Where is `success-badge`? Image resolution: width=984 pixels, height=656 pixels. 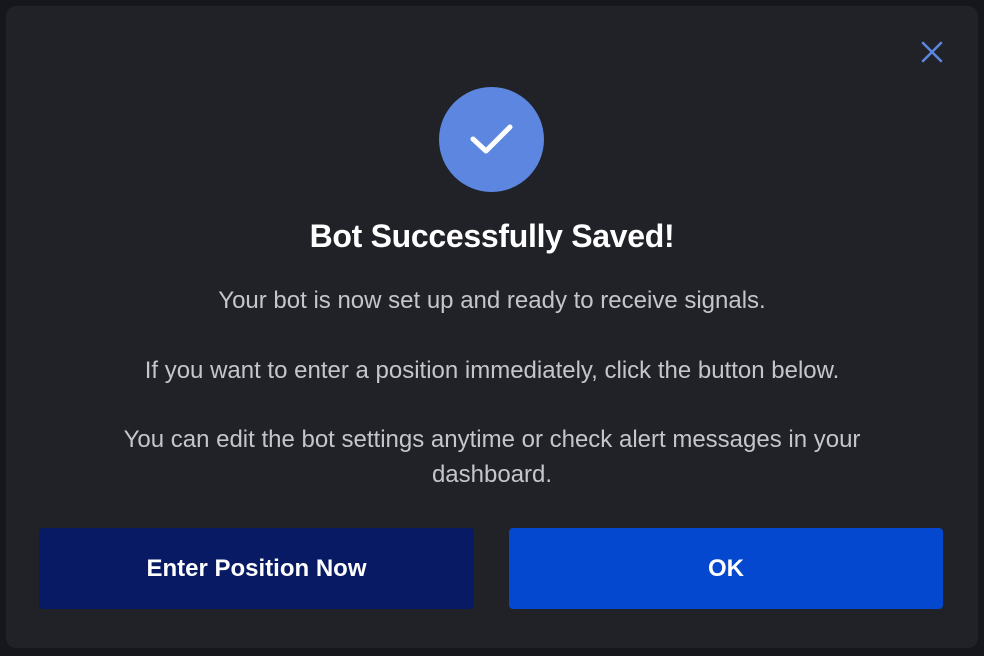 success-badge is located at coordinates (491, 139).